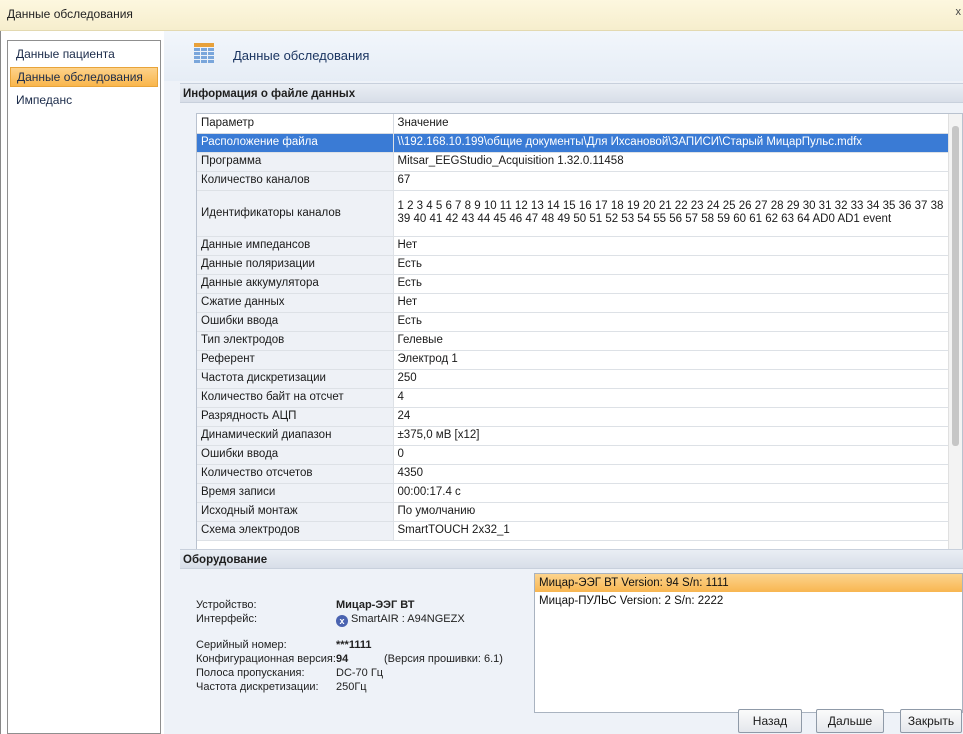 This screenshot has height=734, width=963. I want to click on parameter-cell: Референт, so click(295, 360).